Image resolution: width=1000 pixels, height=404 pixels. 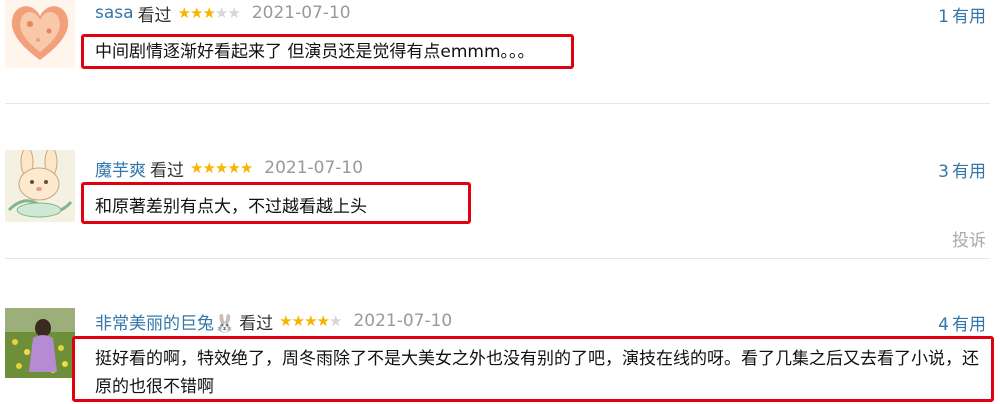 What do you see at coordinates (120, 168) in the screenshot?
I see `username-link: 魔芋爽` at bounding box center [120, 168].